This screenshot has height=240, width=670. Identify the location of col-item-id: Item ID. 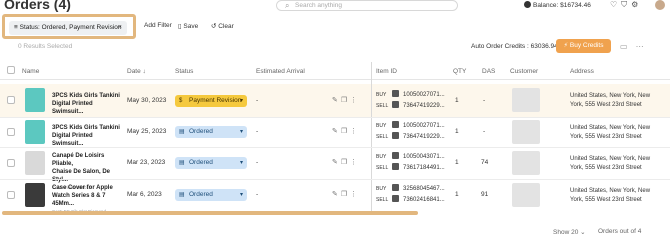
(386, 71).